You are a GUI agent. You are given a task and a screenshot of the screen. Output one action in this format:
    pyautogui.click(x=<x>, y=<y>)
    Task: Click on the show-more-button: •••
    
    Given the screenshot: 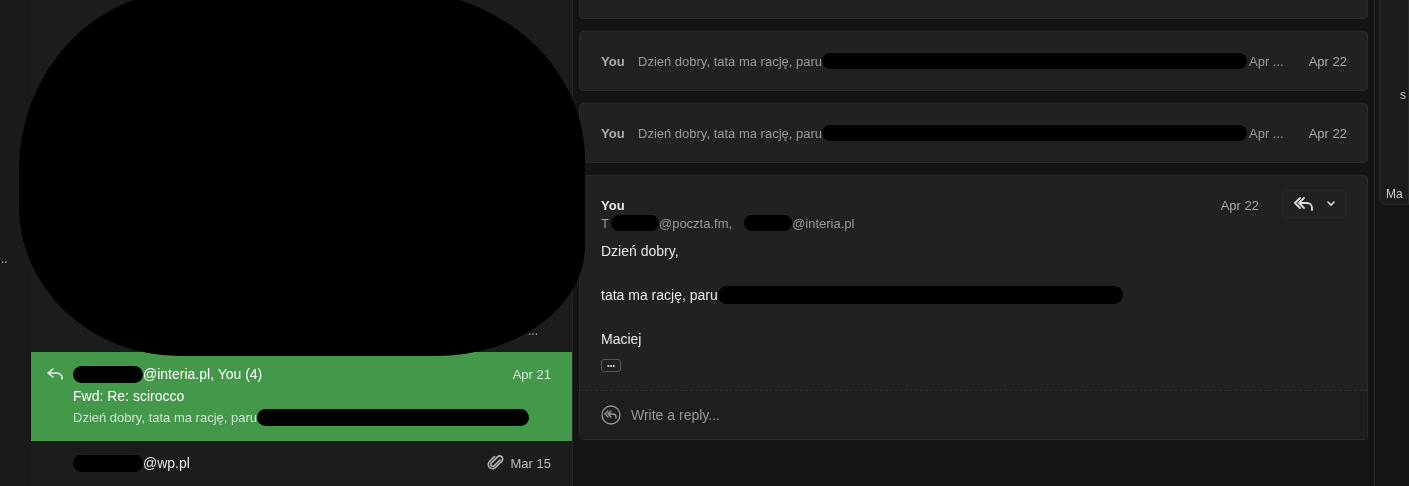 What is the action you would take?
    pyautogui.click(x=611, y=365)
    